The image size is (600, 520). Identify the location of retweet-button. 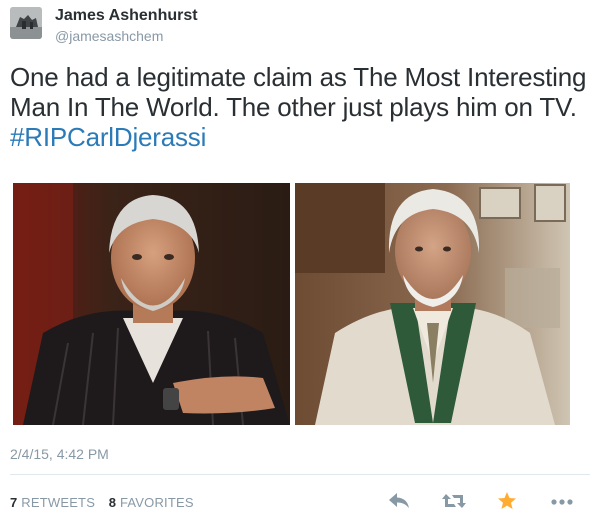
(454, 501).